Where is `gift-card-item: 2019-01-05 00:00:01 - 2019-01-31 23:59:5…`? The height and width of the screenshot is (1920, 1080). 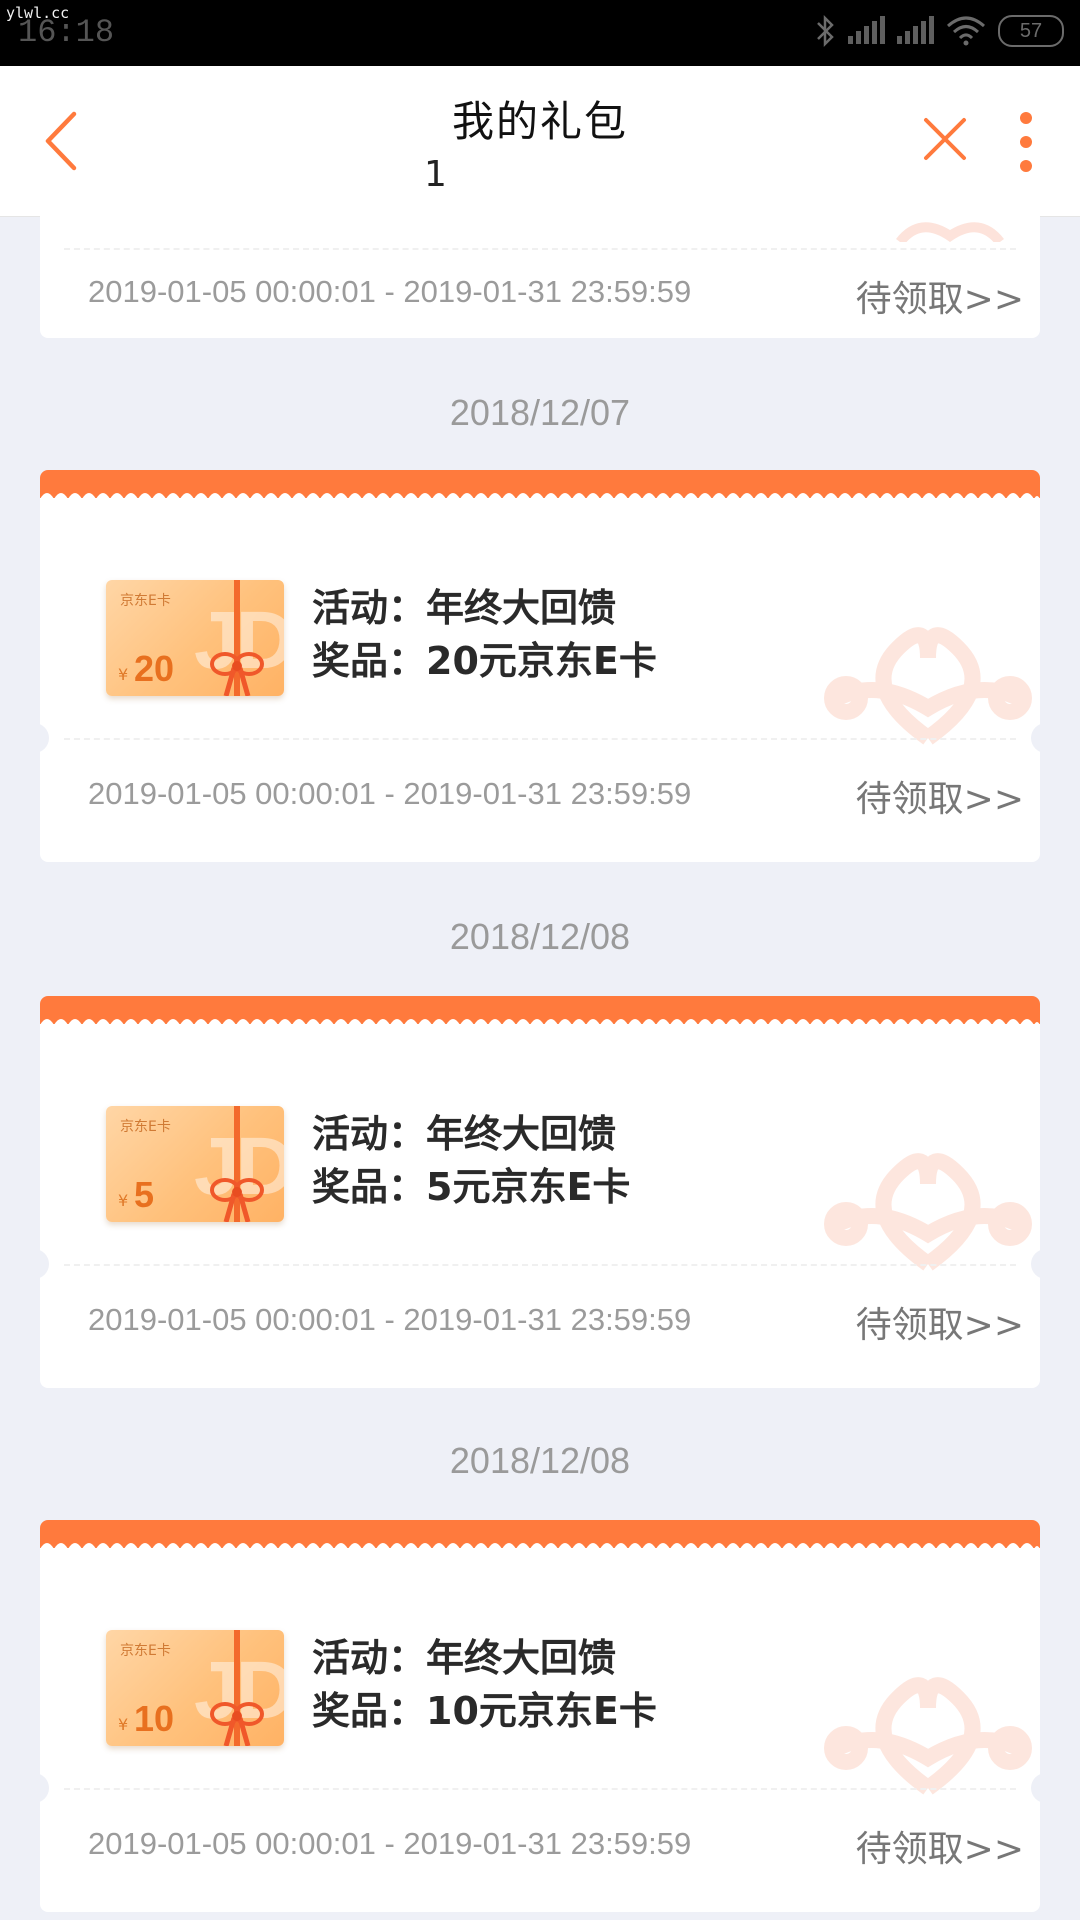 gift-card-item: 2019-01-05 00:00:01 - 2019-01-31 23:59:5… is located at coordinates (540, 277).